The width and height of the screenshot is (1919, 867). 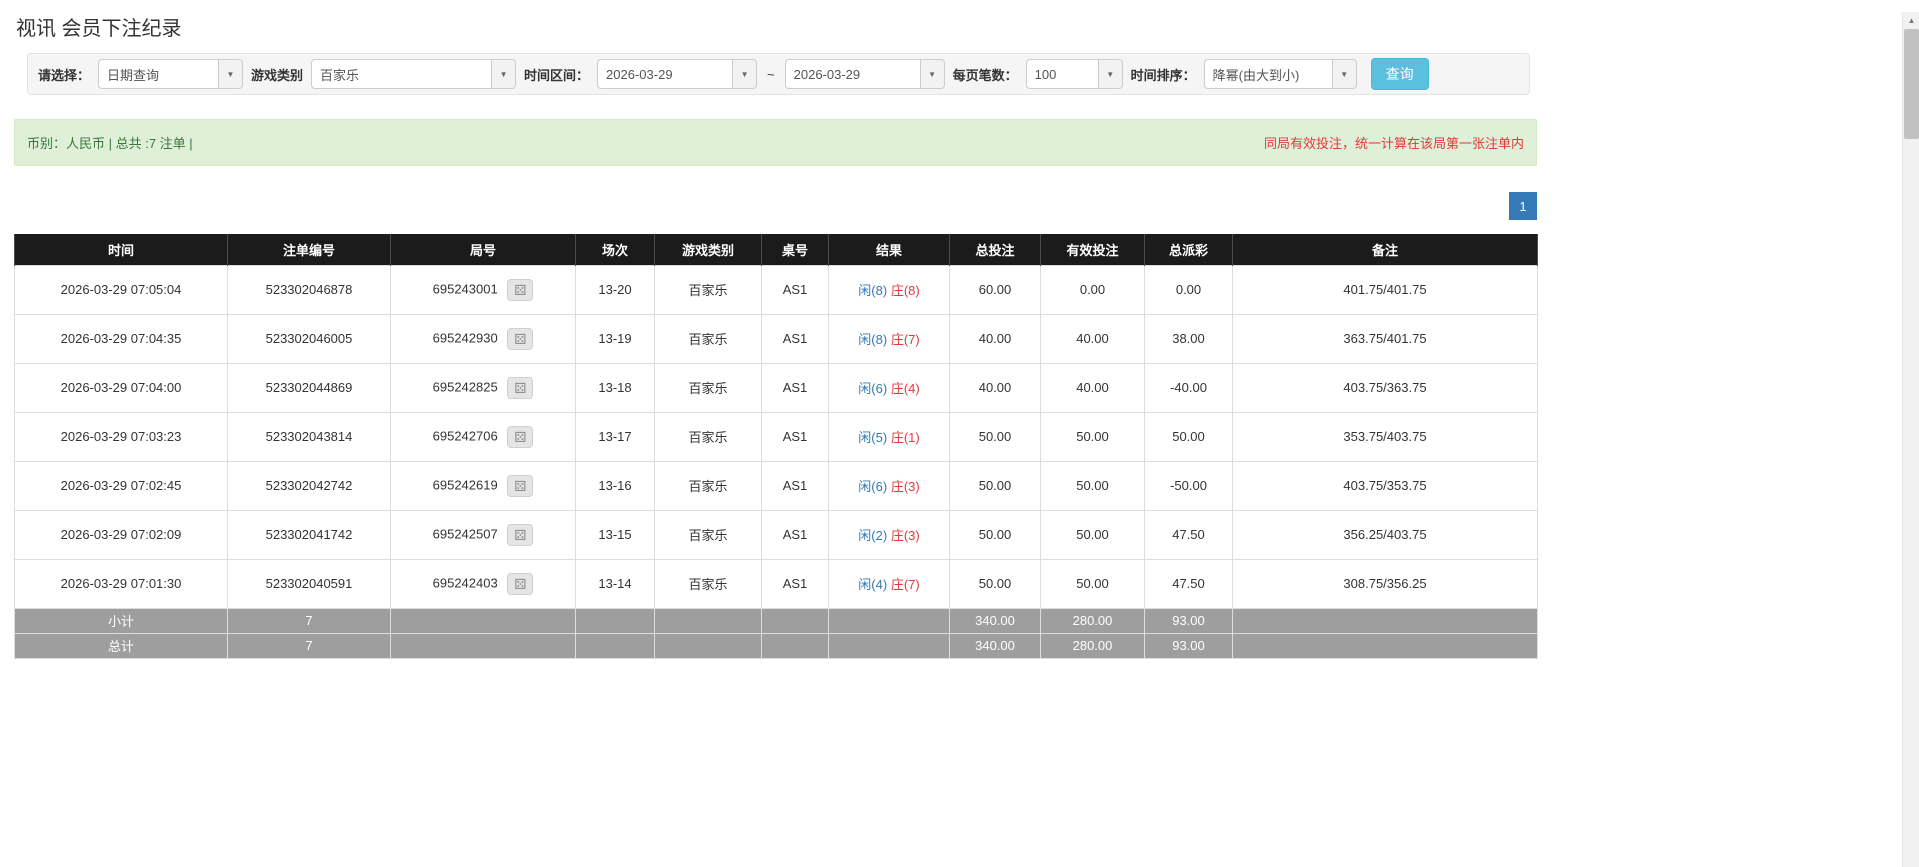 I want to click on query-type-caret-button: ▼, so click(x=231, y=74).